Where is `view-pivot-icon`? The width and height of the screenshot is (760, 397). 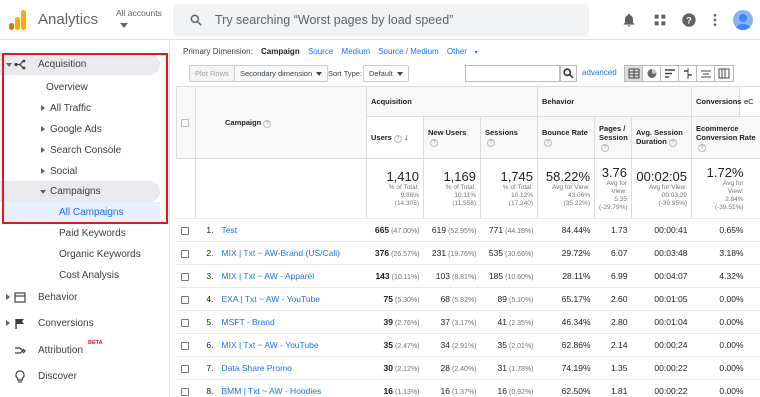 view-pivot-icon is located at coordinates (724, 73).